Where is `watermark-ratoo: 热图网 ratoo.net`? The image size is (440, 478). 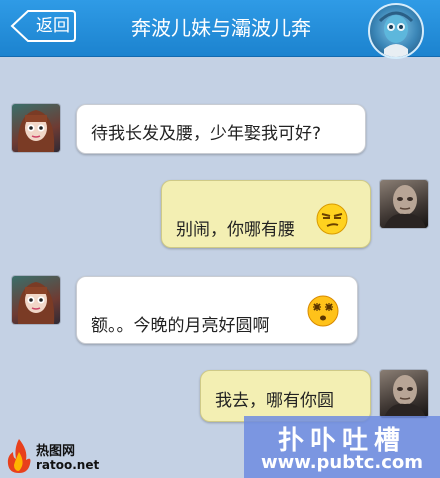 watermark-ratoo: 热图网 ratoo.net is located at coordinates (53, 456).